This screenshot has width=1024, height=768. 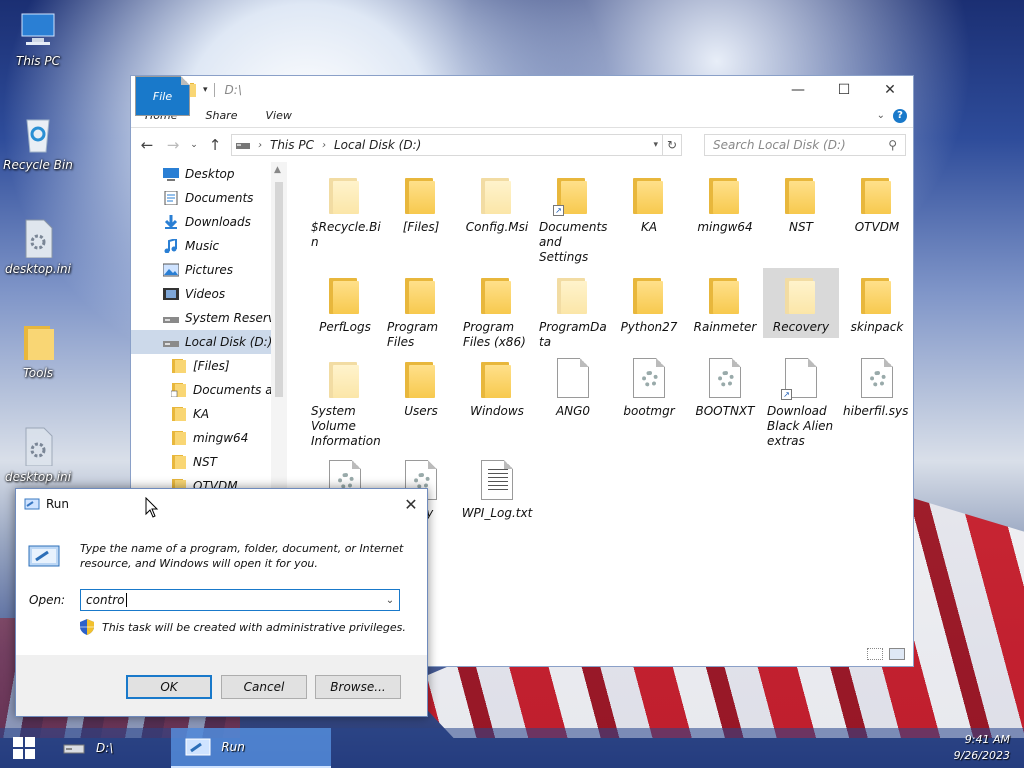 I want to click on maximize-button: ☐, so click(x=844, y=90).